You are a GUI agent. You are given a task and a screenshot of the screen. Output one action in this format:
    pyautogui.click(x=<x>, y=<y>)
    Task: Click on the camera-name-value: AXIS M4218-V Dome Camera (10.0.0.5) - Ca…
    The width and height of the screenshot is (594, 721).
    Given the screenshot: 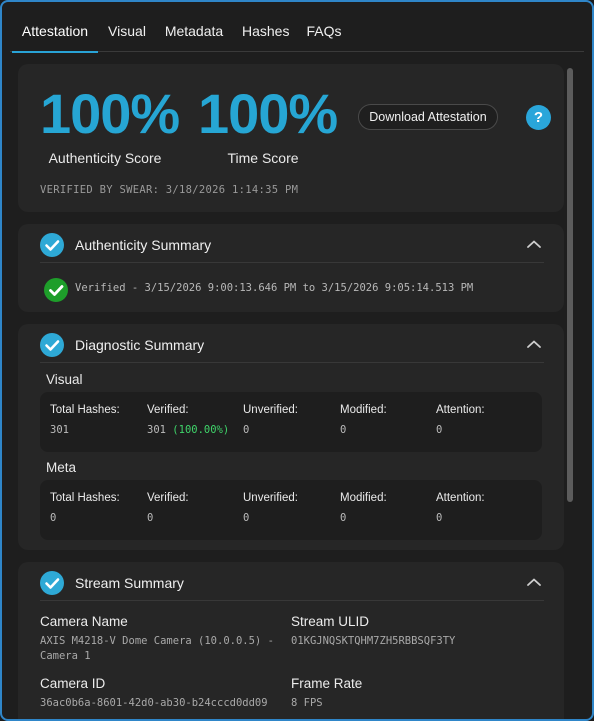 What is the action you would take?
    pyautogui.click(x=157, y=649)
    